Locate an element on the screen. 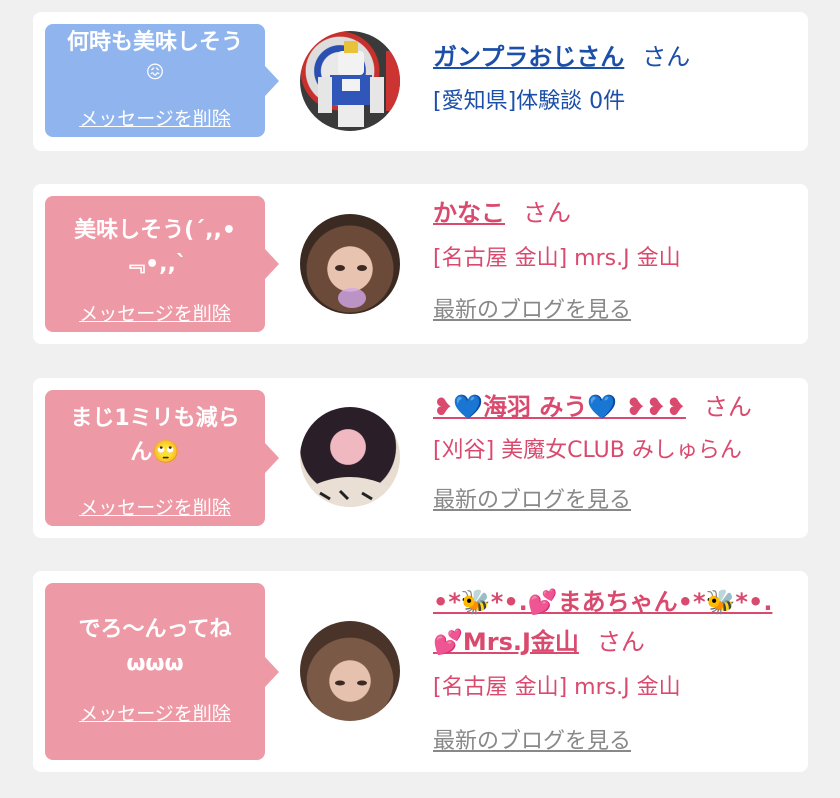 This screenshot has height=798, width=840. message-text: 何時も美味しそう is located at coordinates (154, 42).